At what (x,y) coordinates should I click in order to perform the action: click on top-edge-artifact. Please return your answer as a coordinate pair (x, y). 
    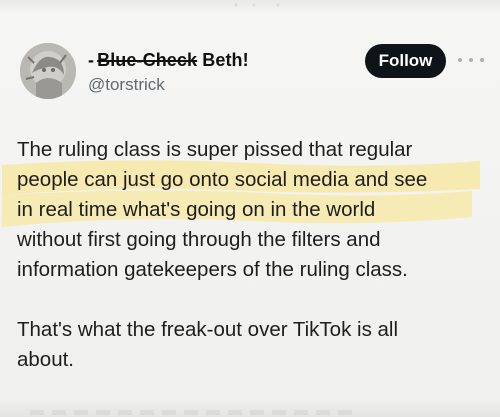
    Looking at the image, I should click on (260, 5).